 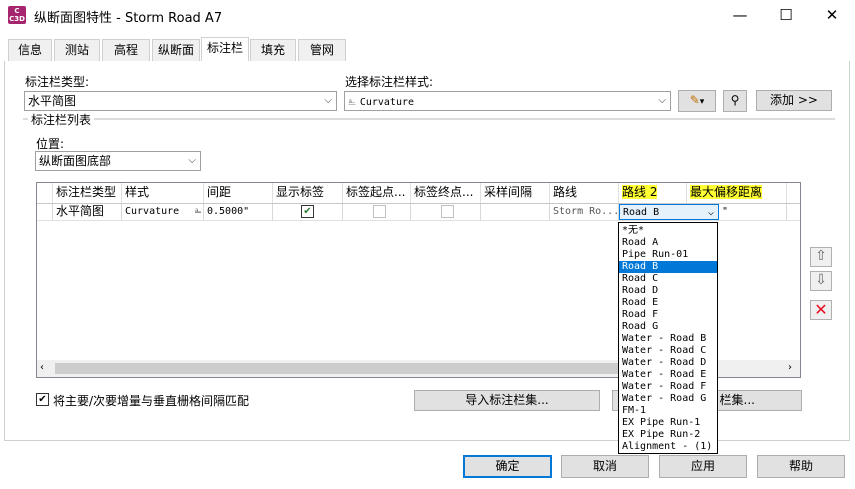 What do you see at coordinates (668, 327) in the screenshot?
I see `dropdown-option: Road G` at bounding box center [668, 327].